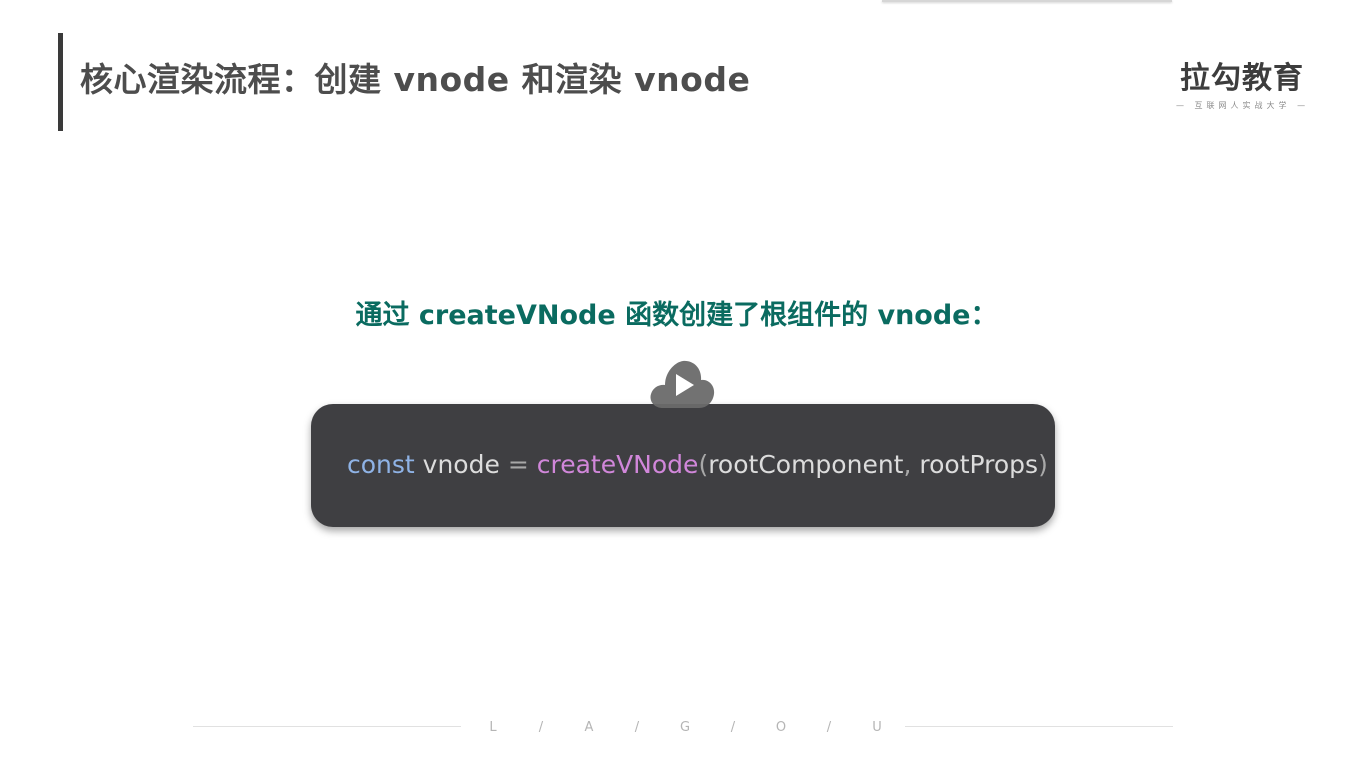  What do you see at coordinates (493, 727) in the screenshot?
I see `footer-letter: L` at bounding box center [493, 727].